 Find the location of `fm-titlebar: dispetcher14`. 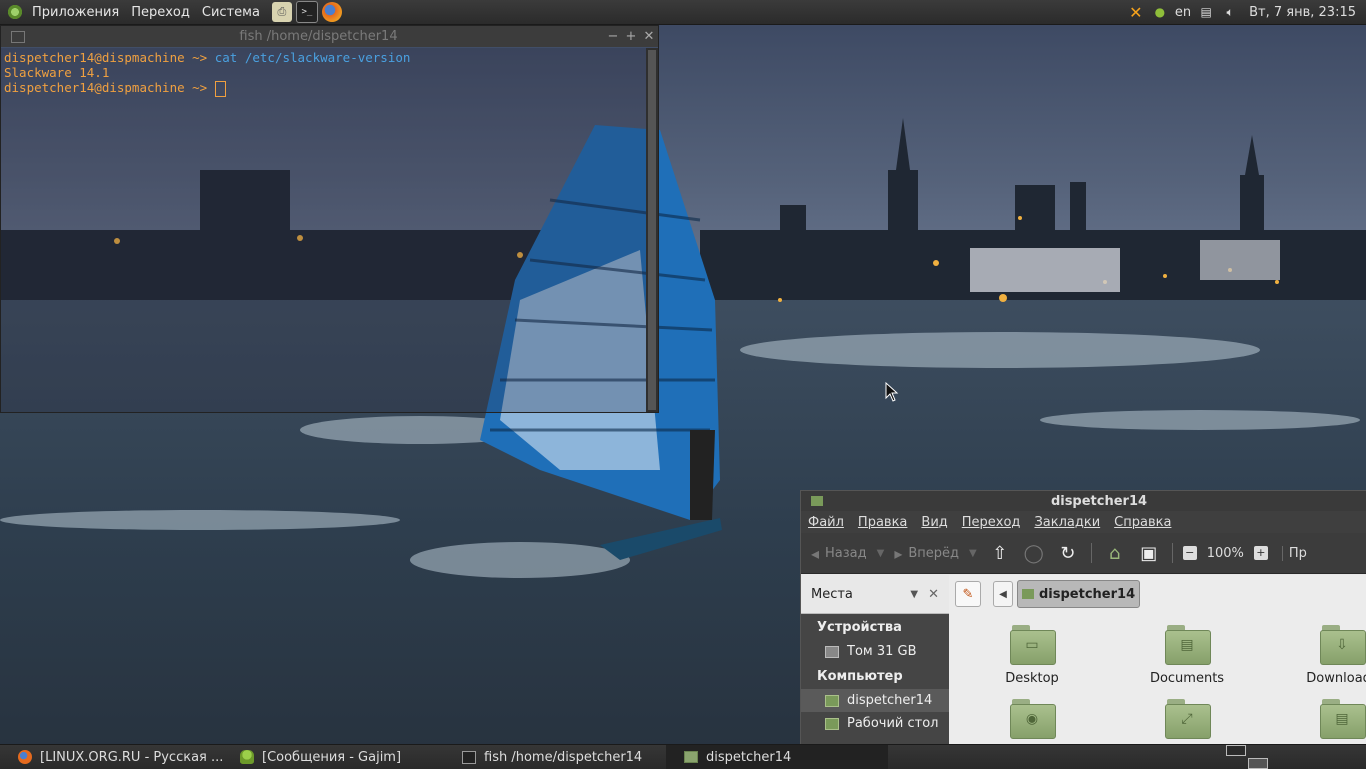

fm-titlebar: dispetcher14 is located at coordinates (1083, 501).